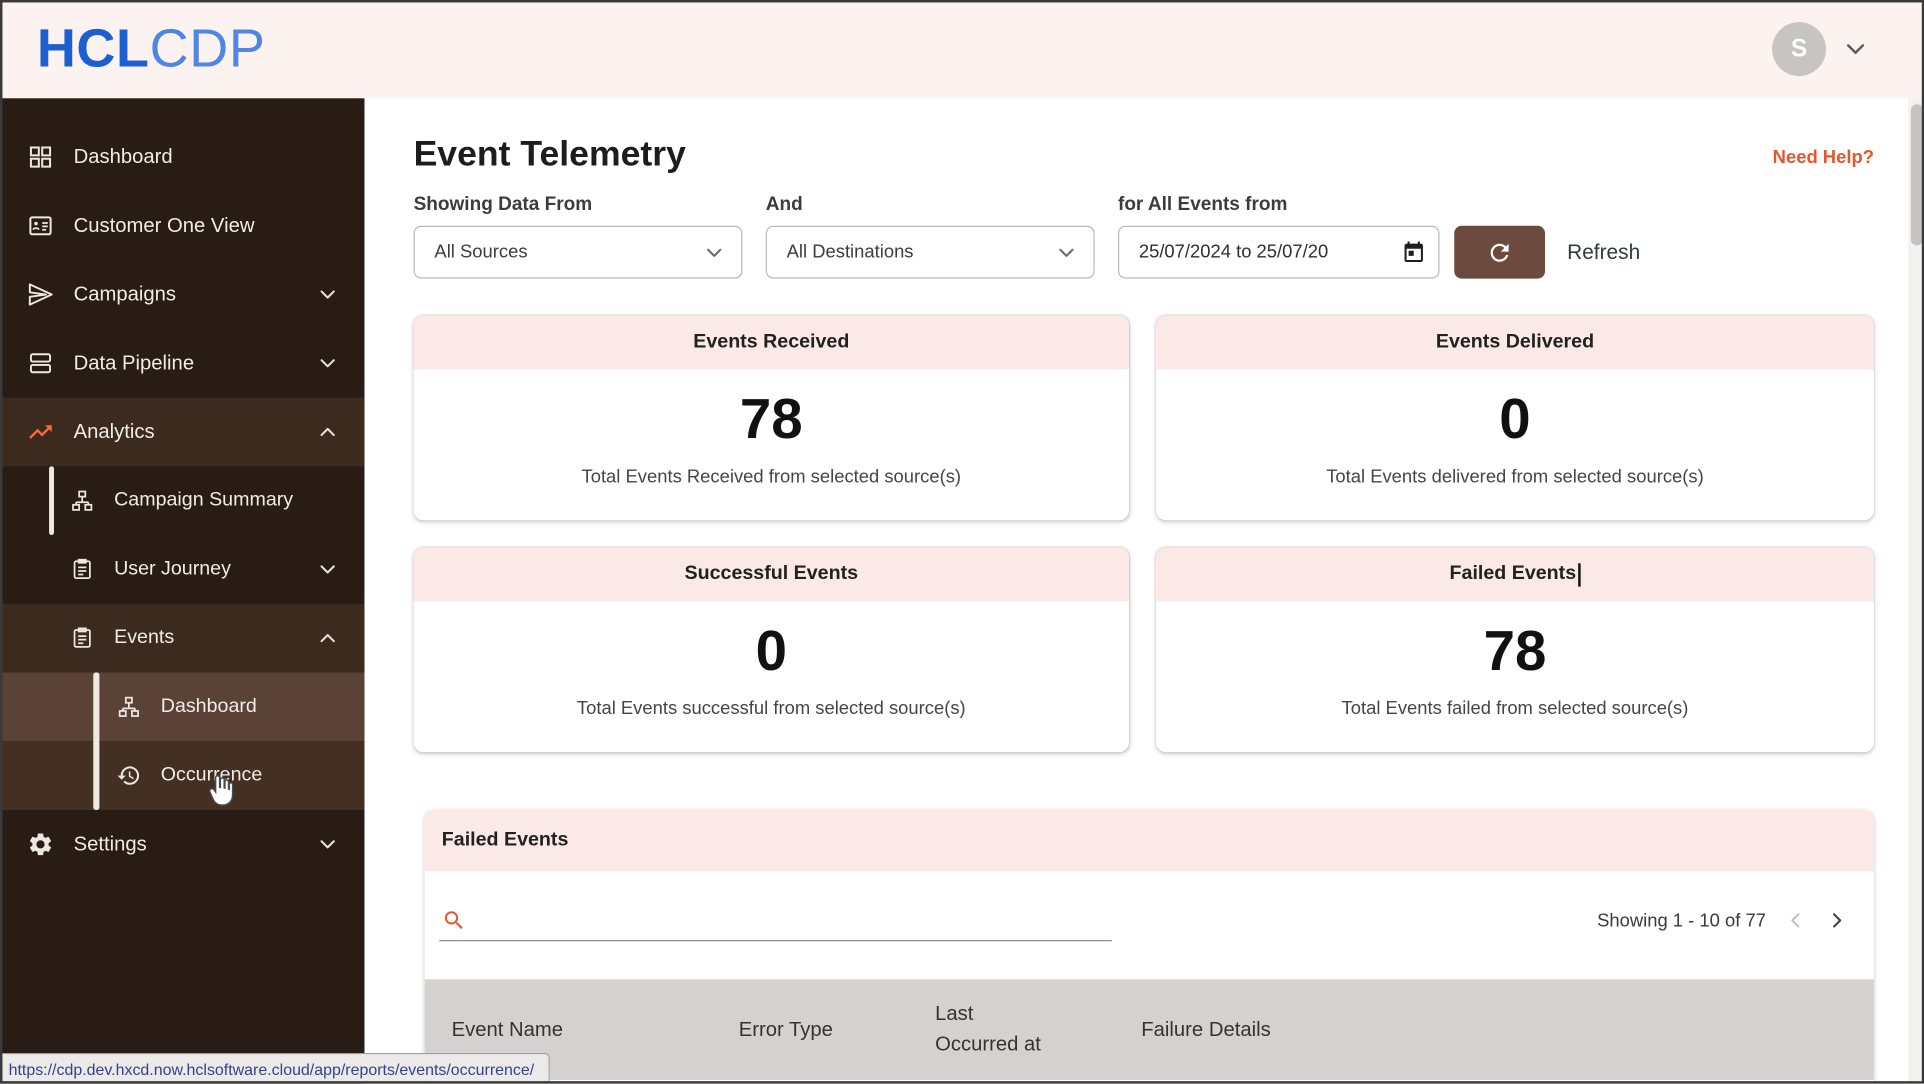 The height and width of the screenshot is (1084, 1924). I want to click on sidebar-item-campaign-summary: Campaign Summary, so click(182, 500).